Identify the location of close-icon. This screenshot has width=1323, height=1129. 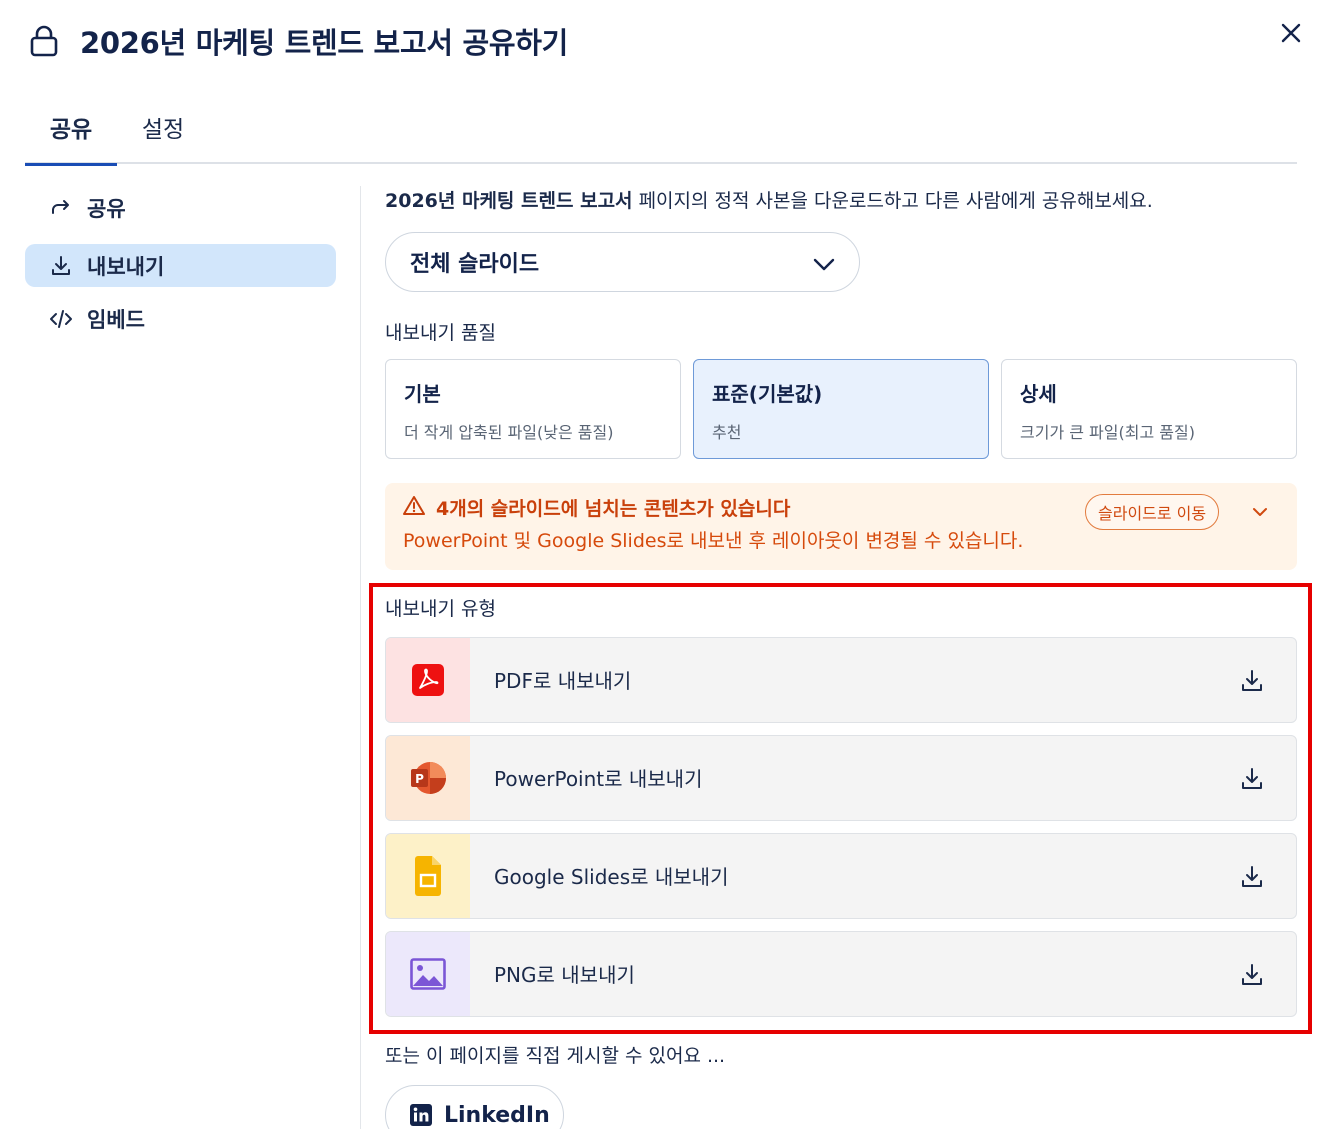
(1291, 33).